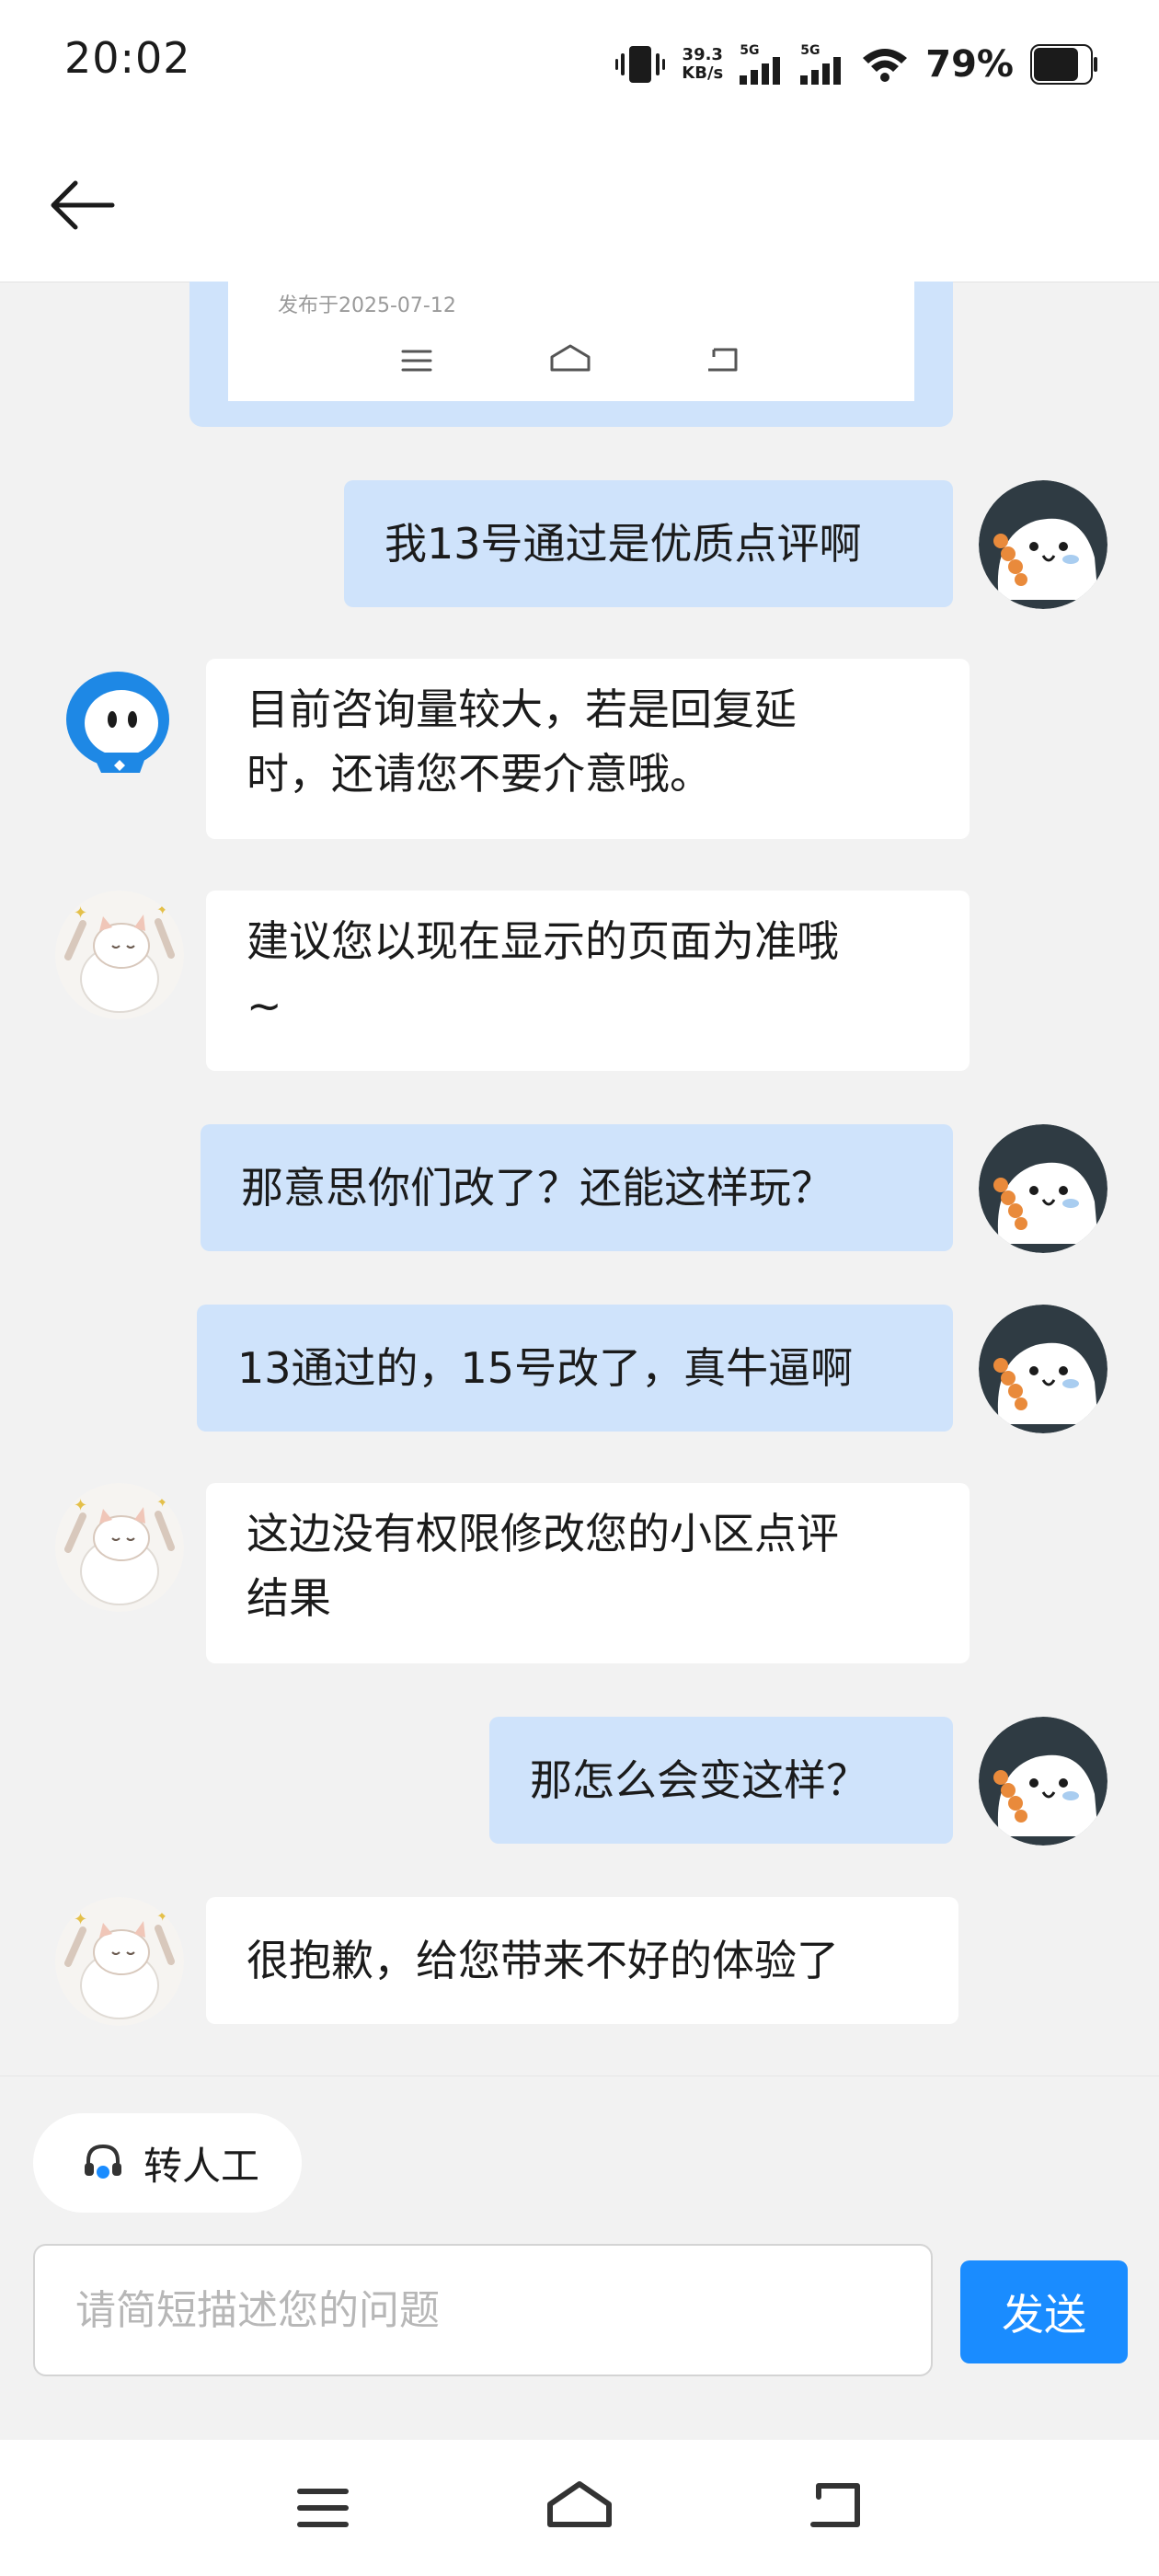 The image size is (1159, 2576). I want to click on battery-percent: 79%, so click(969, 64).